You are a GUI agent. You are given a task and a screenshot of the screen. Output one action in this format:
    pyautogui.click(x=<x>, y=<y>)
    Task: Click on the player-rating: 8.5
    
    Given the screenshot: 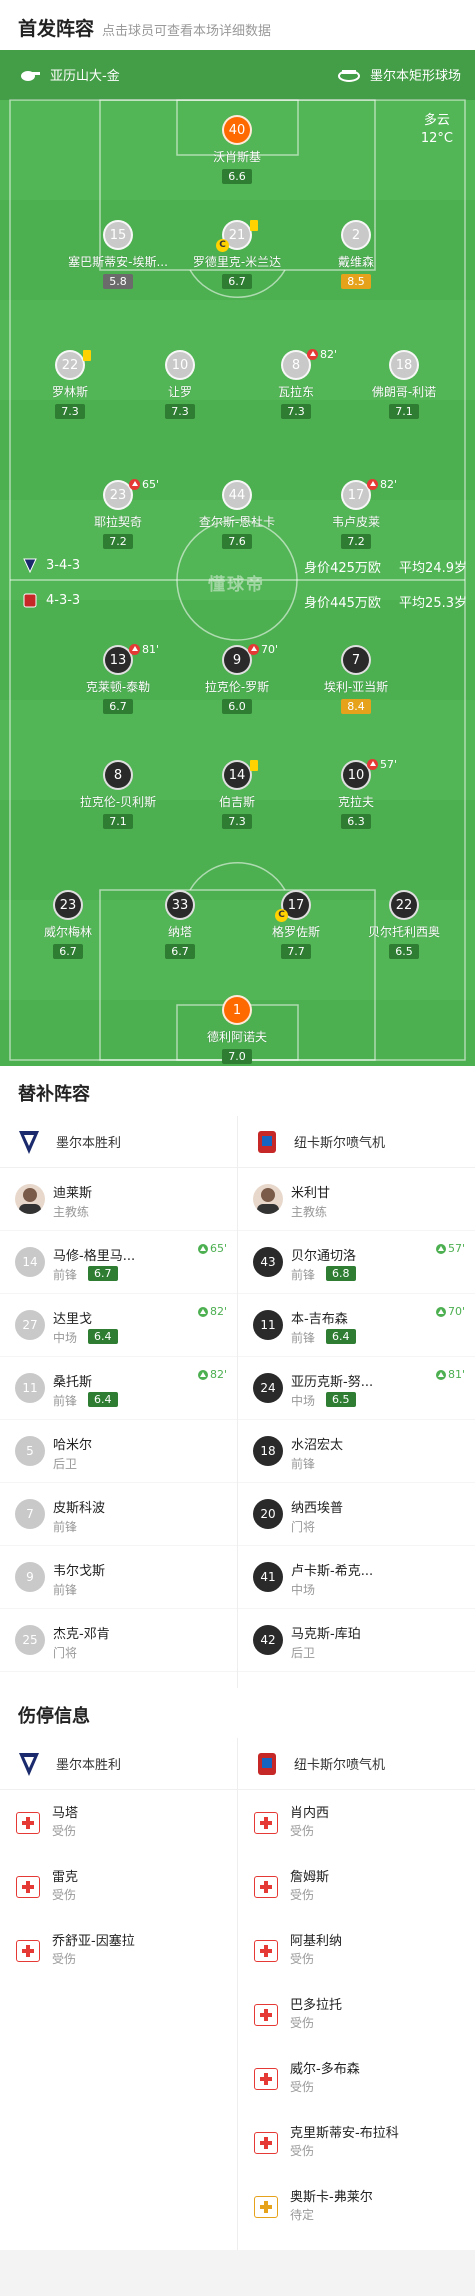 What is the action you would take?
    pyautogui.click(x=356, y=281)
    